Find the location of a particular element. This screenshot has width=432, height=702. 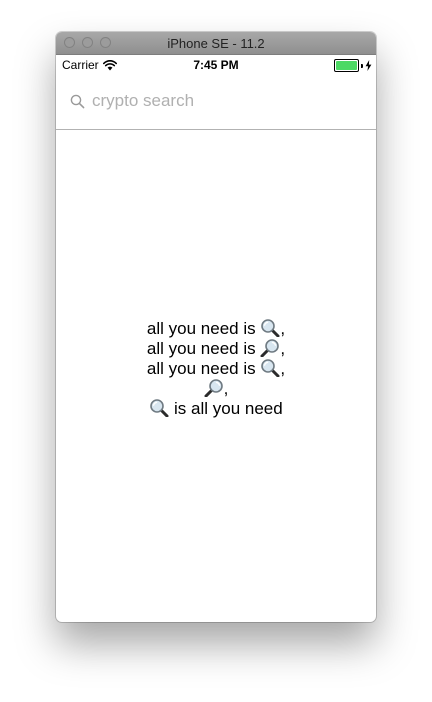

zoom-window-button is located at coordinates (105, 42).